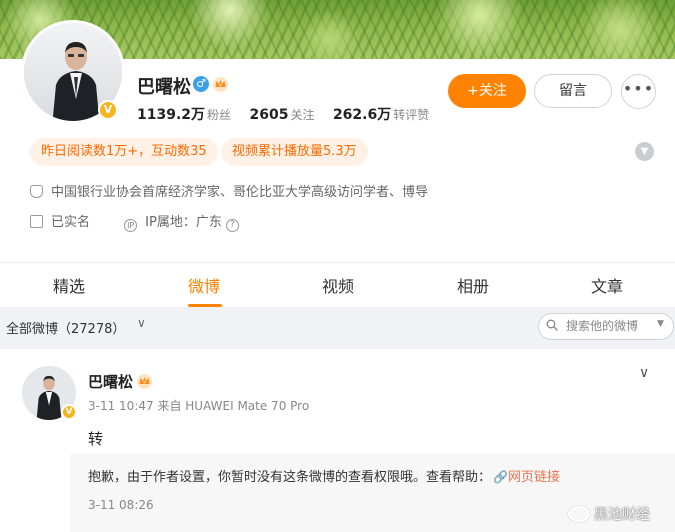 The image size is (675, 532). What do you see at coordinates (204, 285) in the screenshot?
I see `tab-weibo: 微博` at bounding box center [204, 285].